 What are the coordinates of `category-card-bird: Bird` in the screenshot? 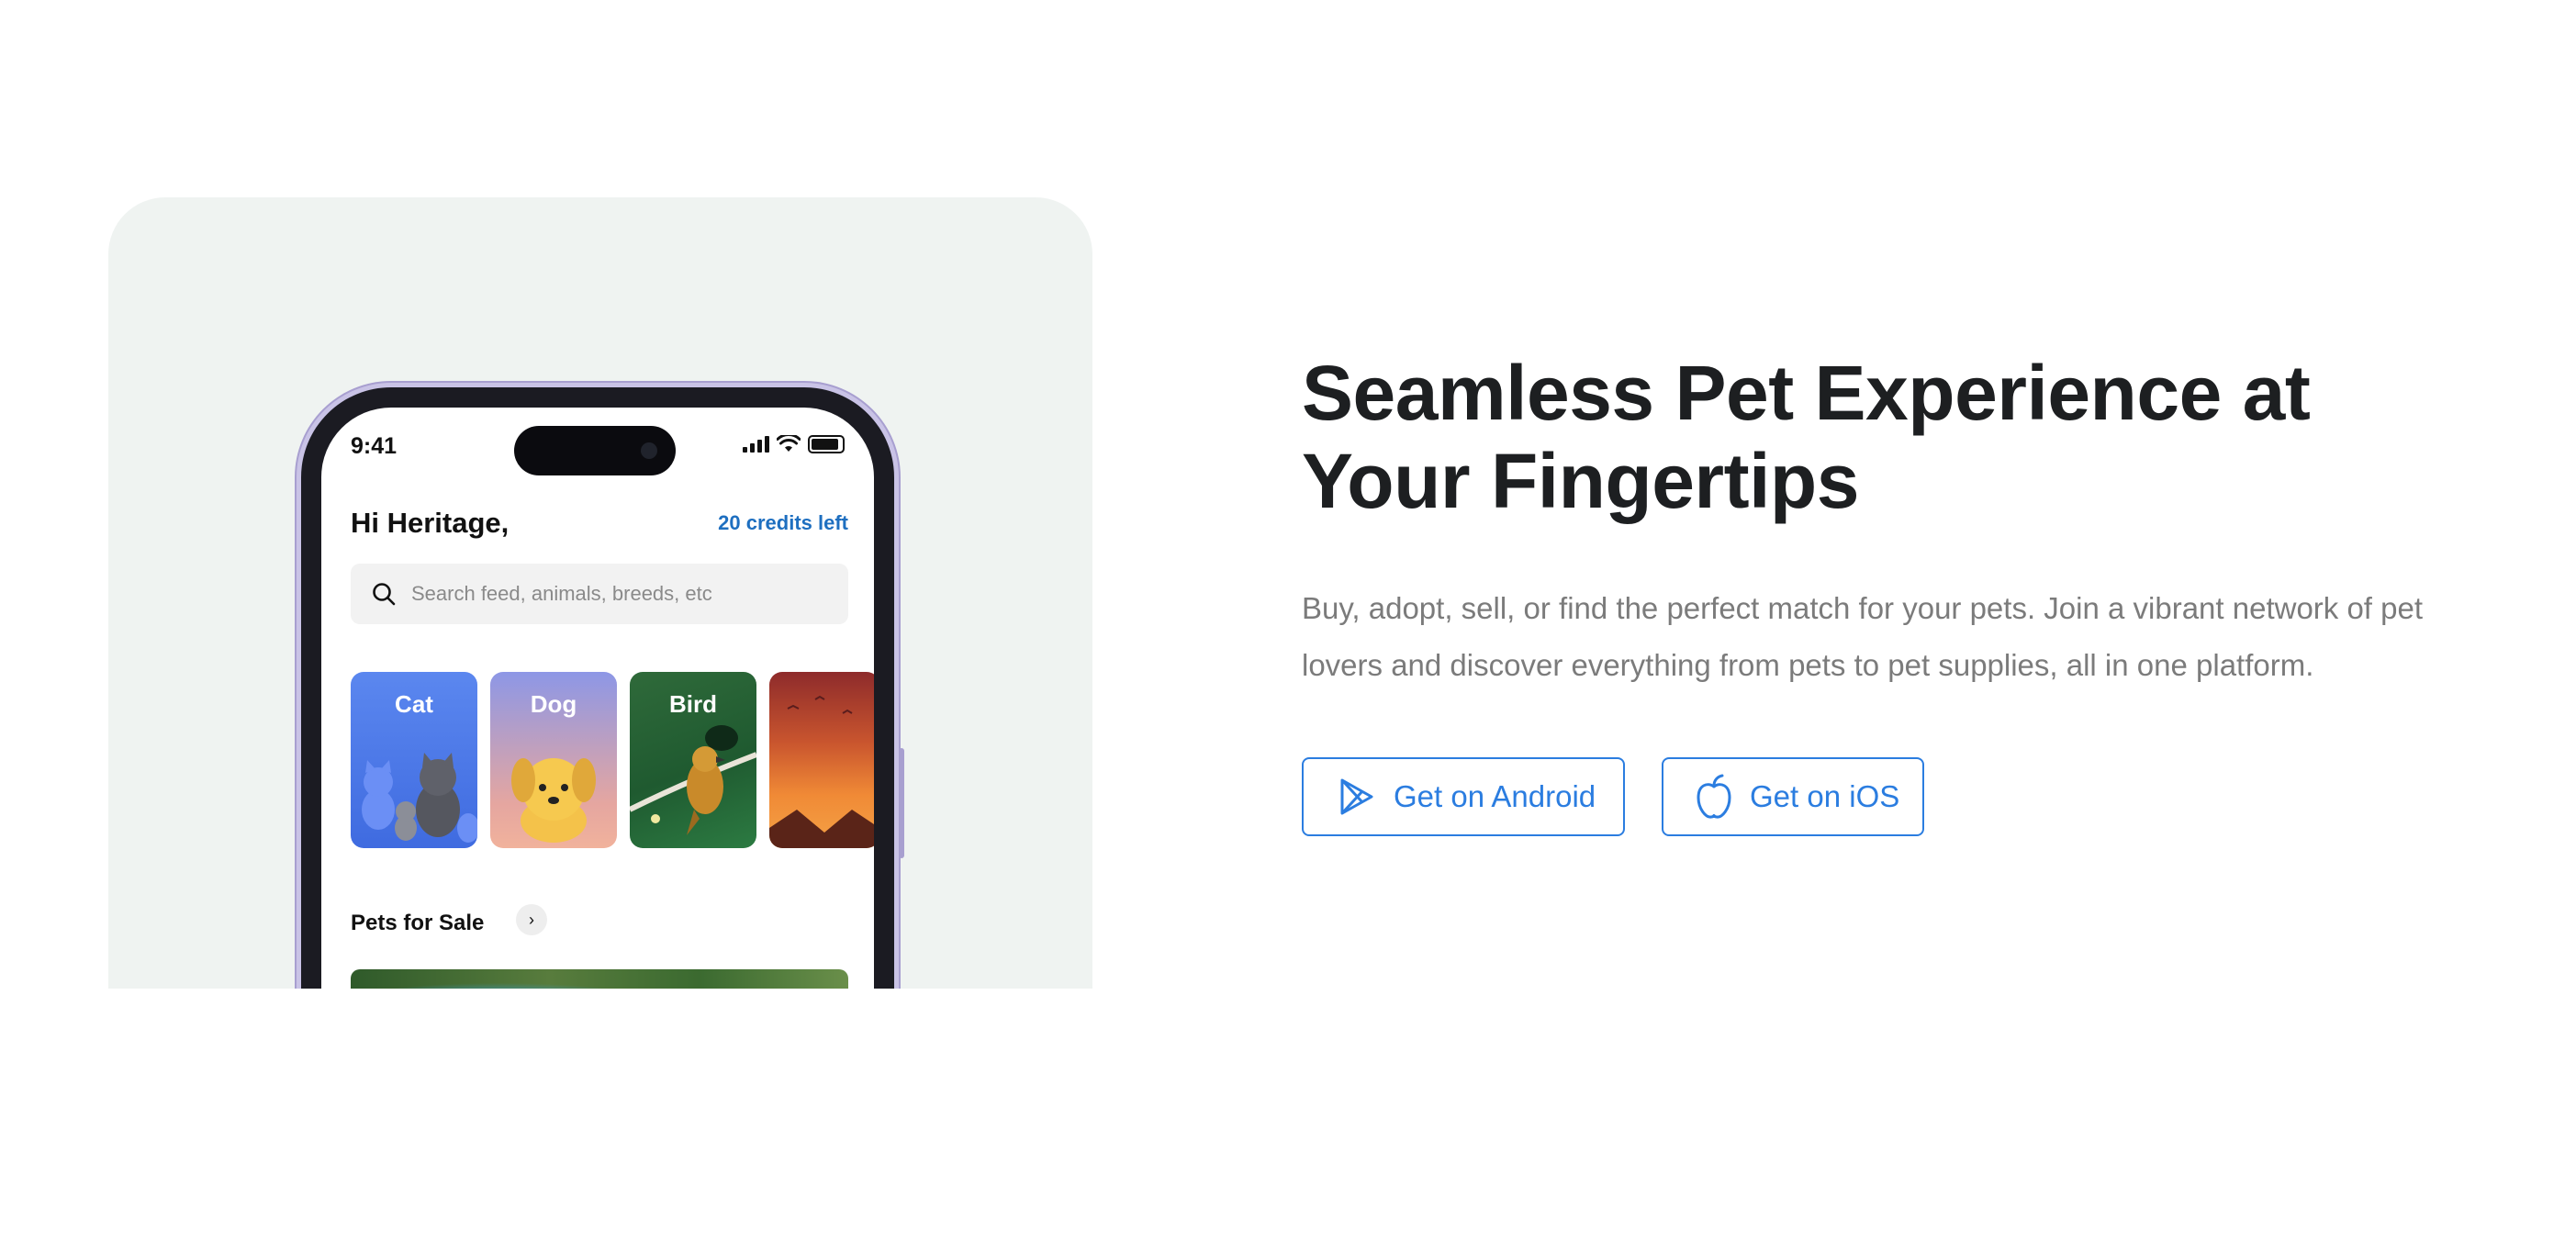 It's located at (693, 760).